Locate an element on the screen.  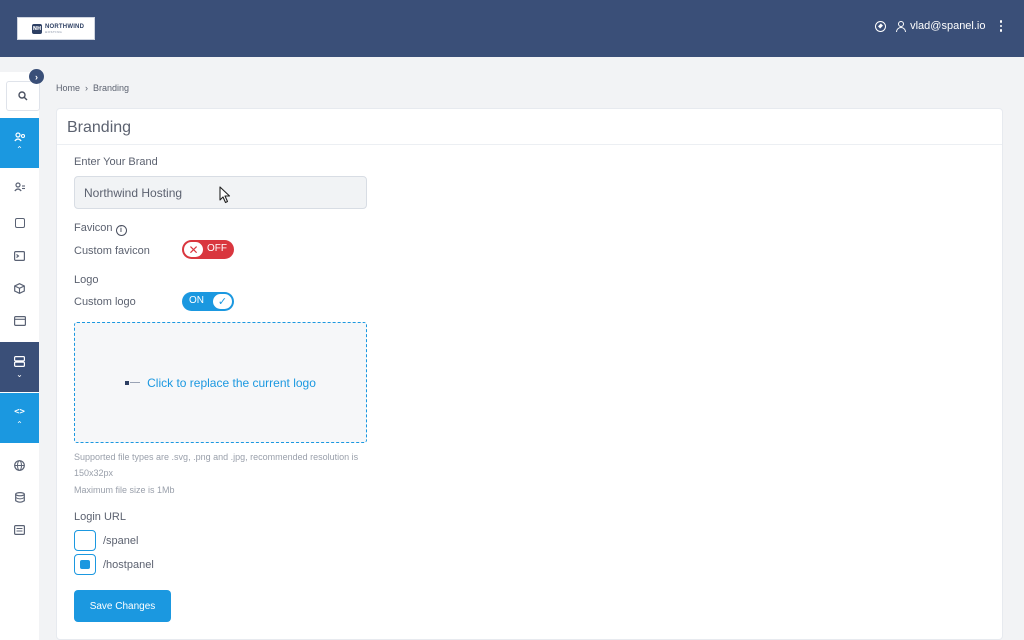
file-size-hint: Maximum file size is 1Mb is located at coordinates (124, 490).